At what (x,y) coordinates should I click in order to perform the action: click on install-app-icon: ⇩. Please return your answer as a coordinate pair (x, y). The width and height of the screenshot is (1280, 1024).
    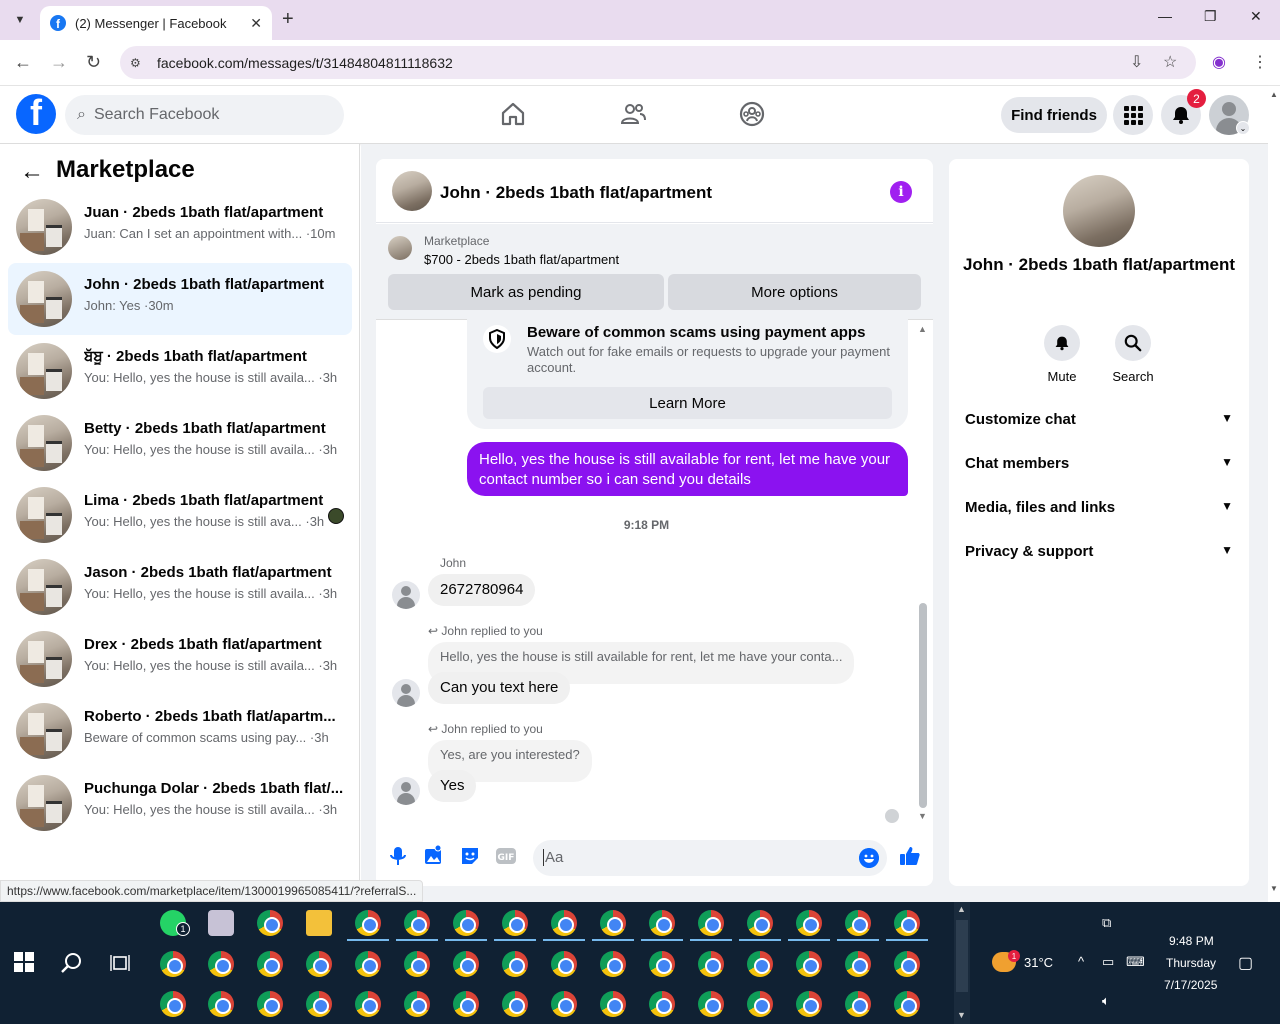
    Looking at the image, I should click on (1136, 62).